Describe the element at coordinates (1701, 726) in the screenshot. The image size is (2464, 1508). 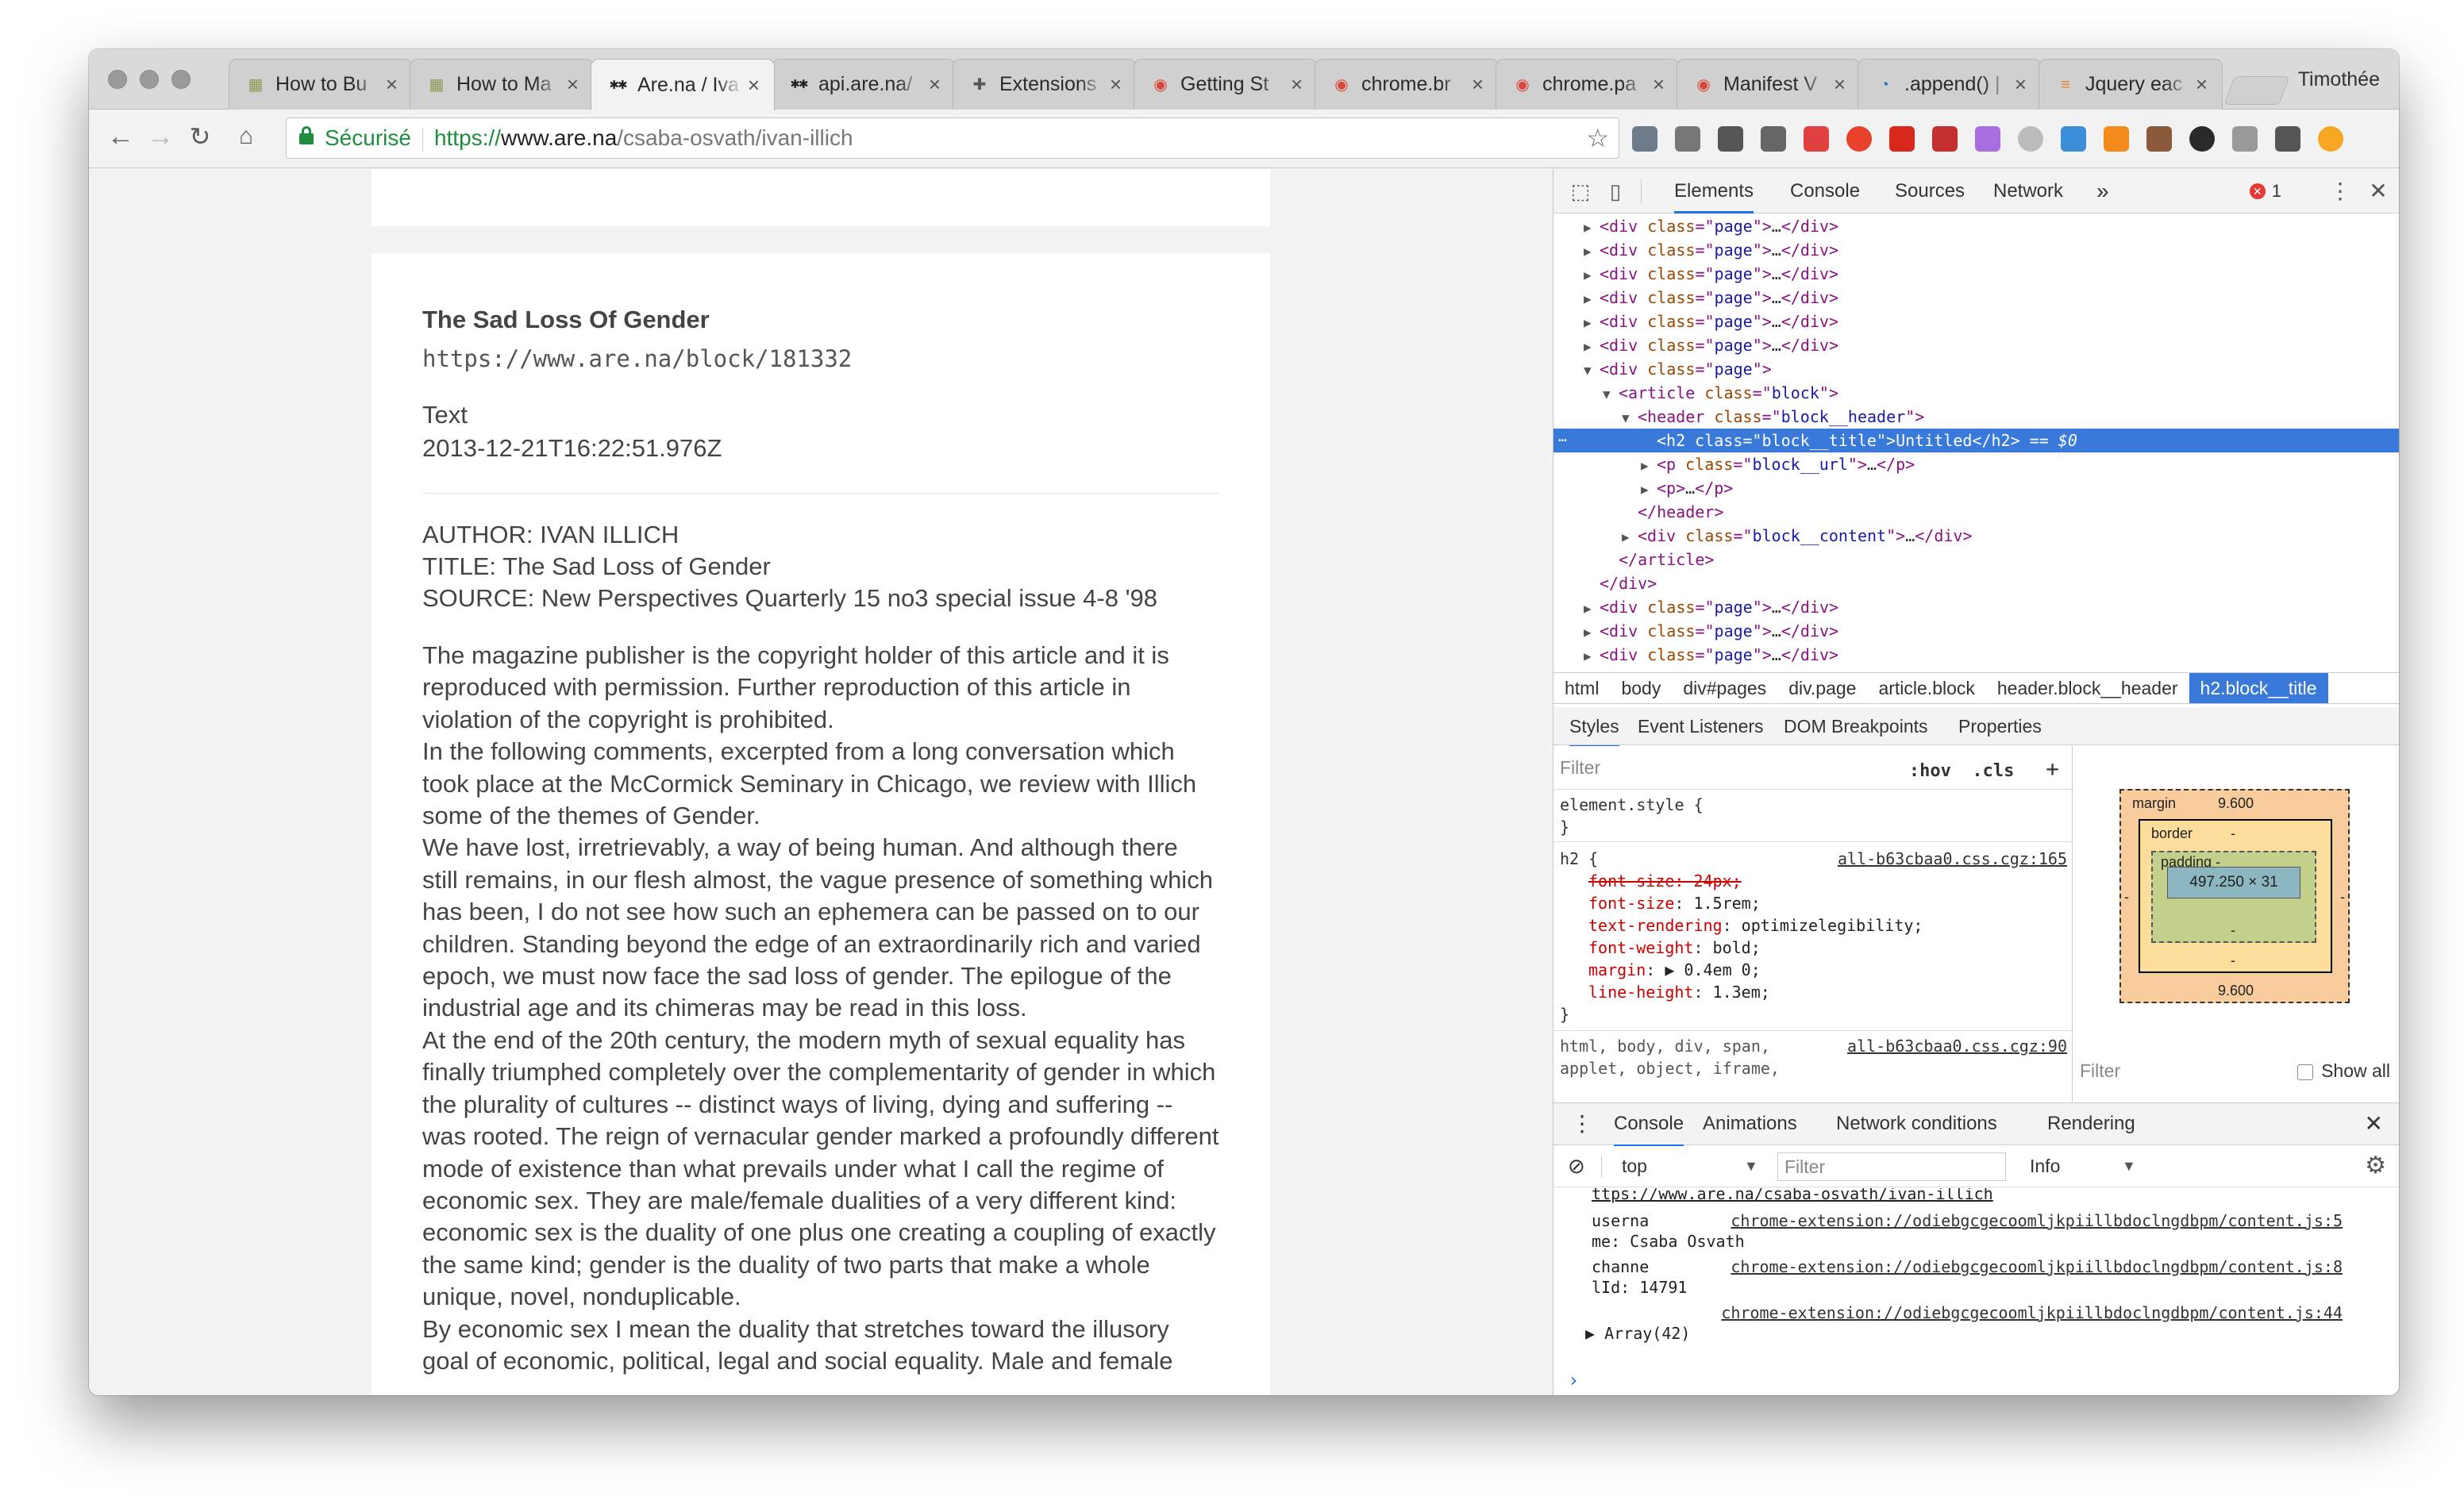
I see `tab-event-listeners: Event Listeners` at that location.